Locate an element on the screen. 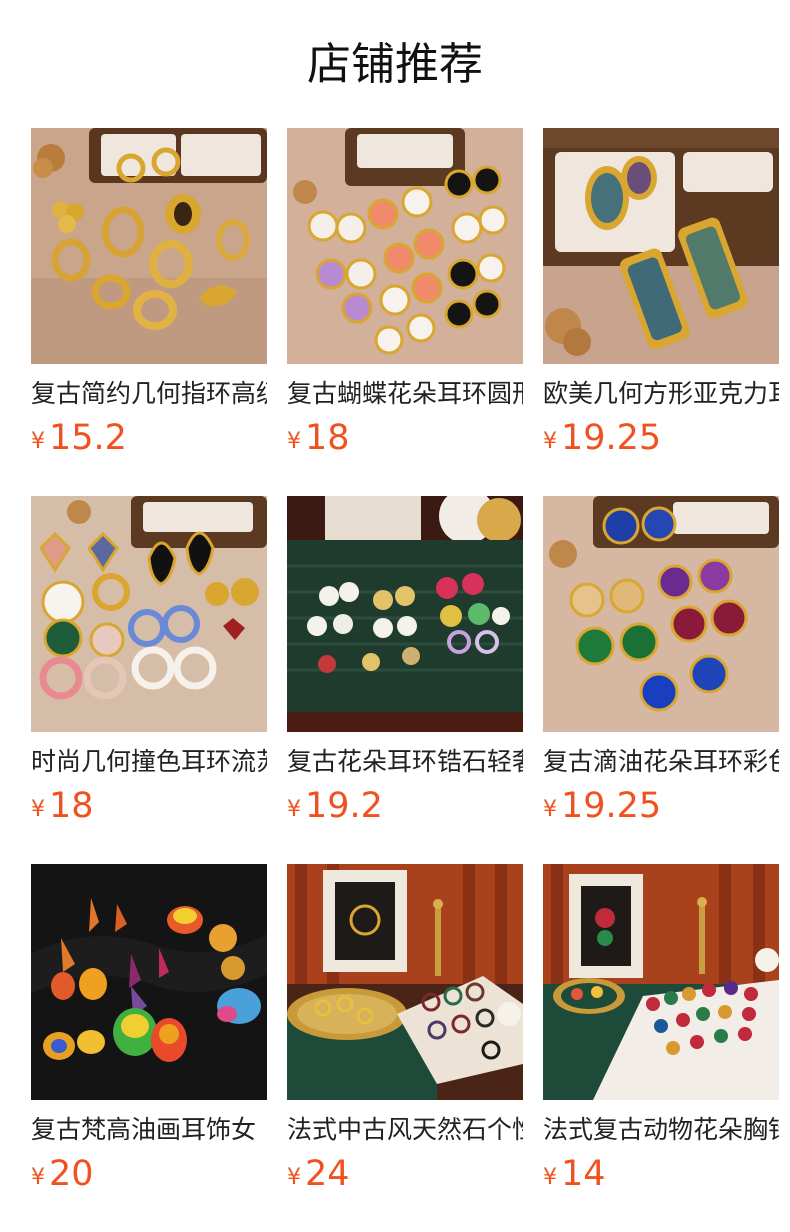 This screenshot has height=1232, width=790. product-name: 法式中古风天然石个性 is located at coordinates (405, 1130).